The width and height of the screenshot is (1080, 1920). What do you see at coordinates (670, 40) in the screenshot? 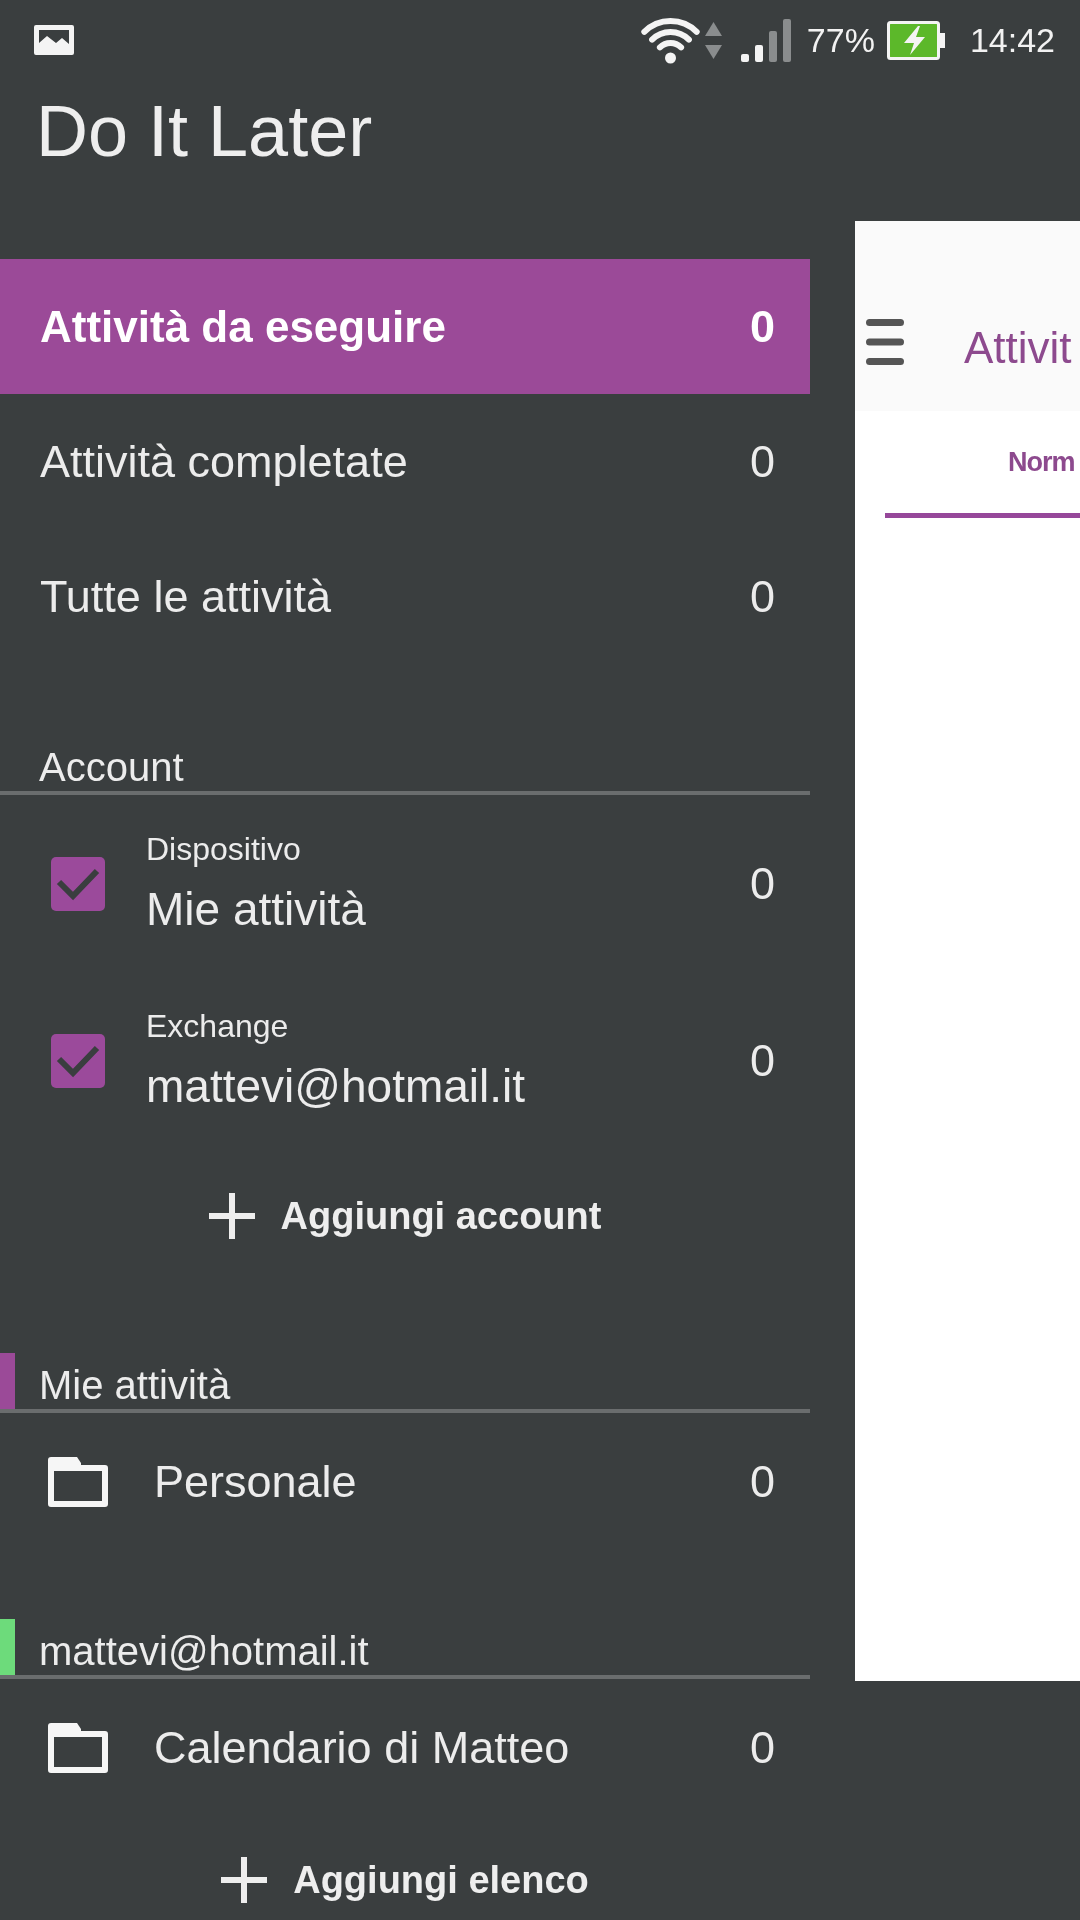
I see `wifi-icon` at bounding box center [670, 40].